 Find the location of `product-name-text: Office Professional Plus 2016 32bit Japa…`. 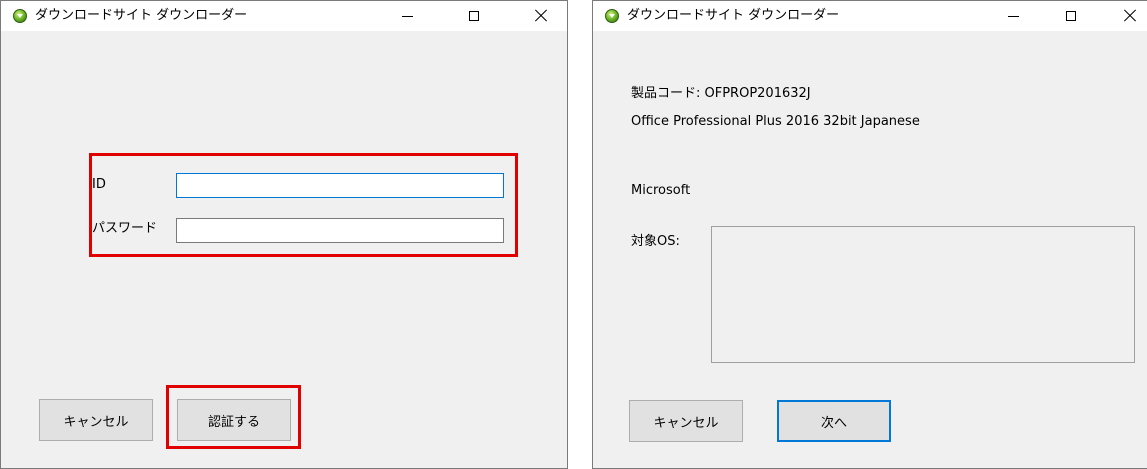

product-name-text: Office Professional Plus 2016 32bit Japa… is located at coordinates (775, 121).